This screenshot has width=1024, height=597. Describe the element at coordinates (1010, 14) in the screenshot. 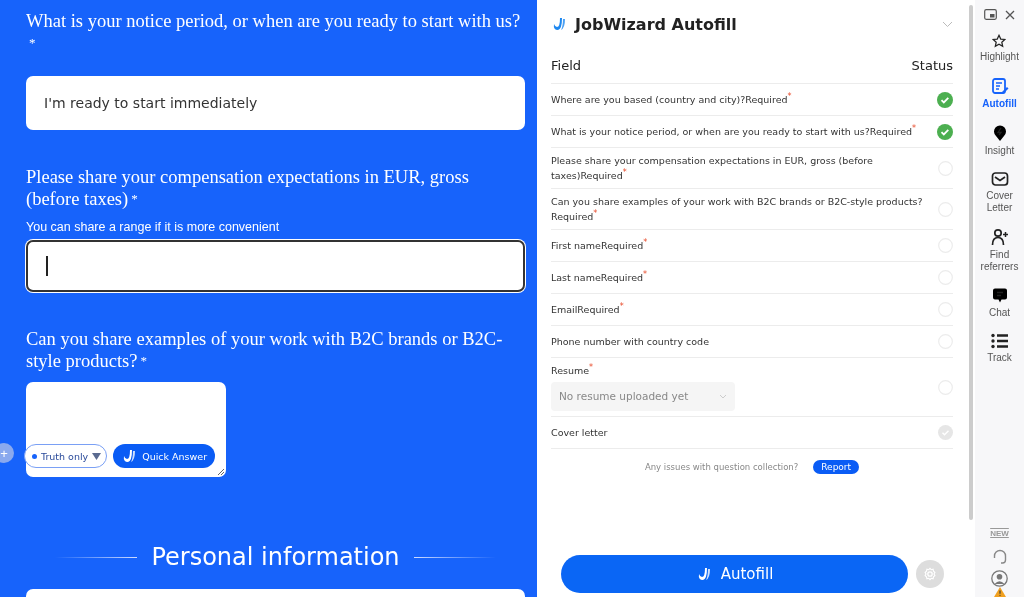

I see `close-icon` at that location.